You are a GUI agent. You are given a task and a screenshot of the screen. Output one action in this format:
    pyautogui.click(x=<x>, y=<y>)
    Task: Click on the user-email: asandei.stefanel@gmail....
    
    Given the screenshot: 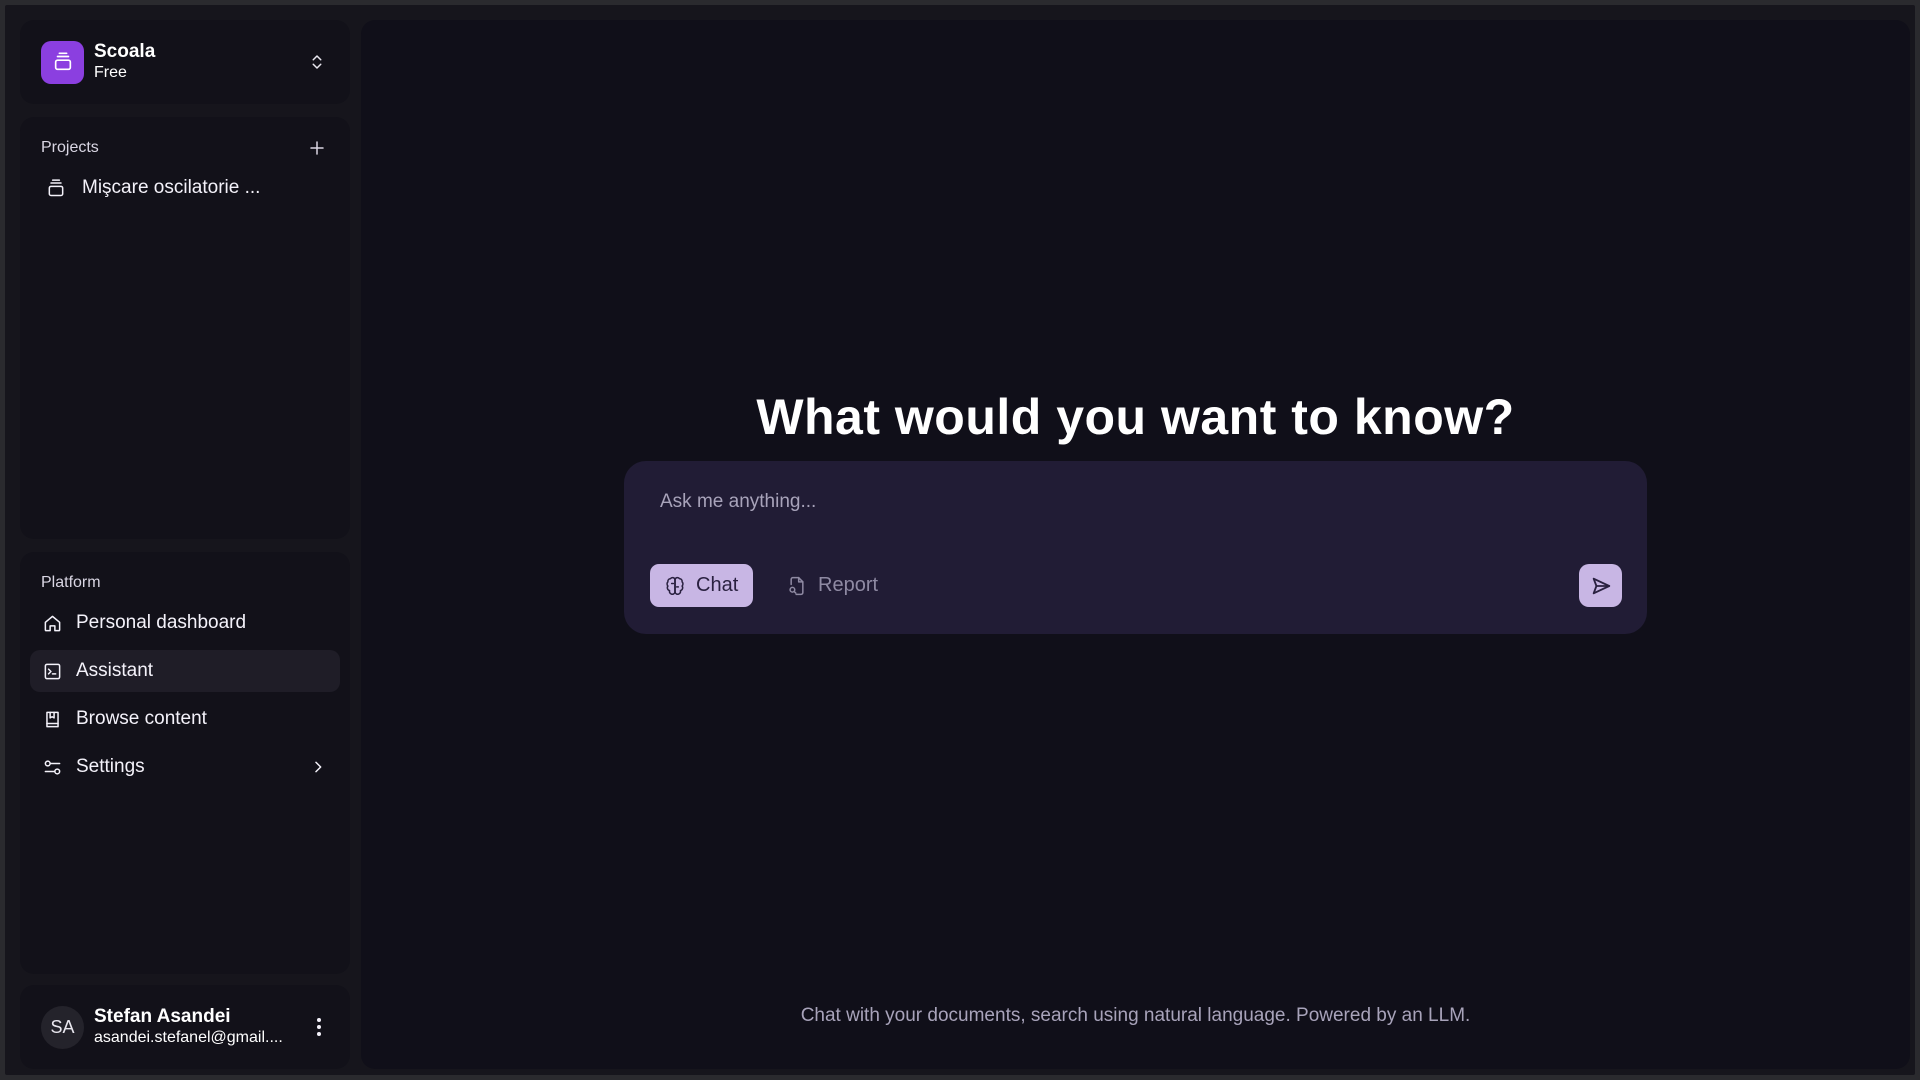 What is the action you would take?
    pyautogui.click(x=188, y=1037)
    